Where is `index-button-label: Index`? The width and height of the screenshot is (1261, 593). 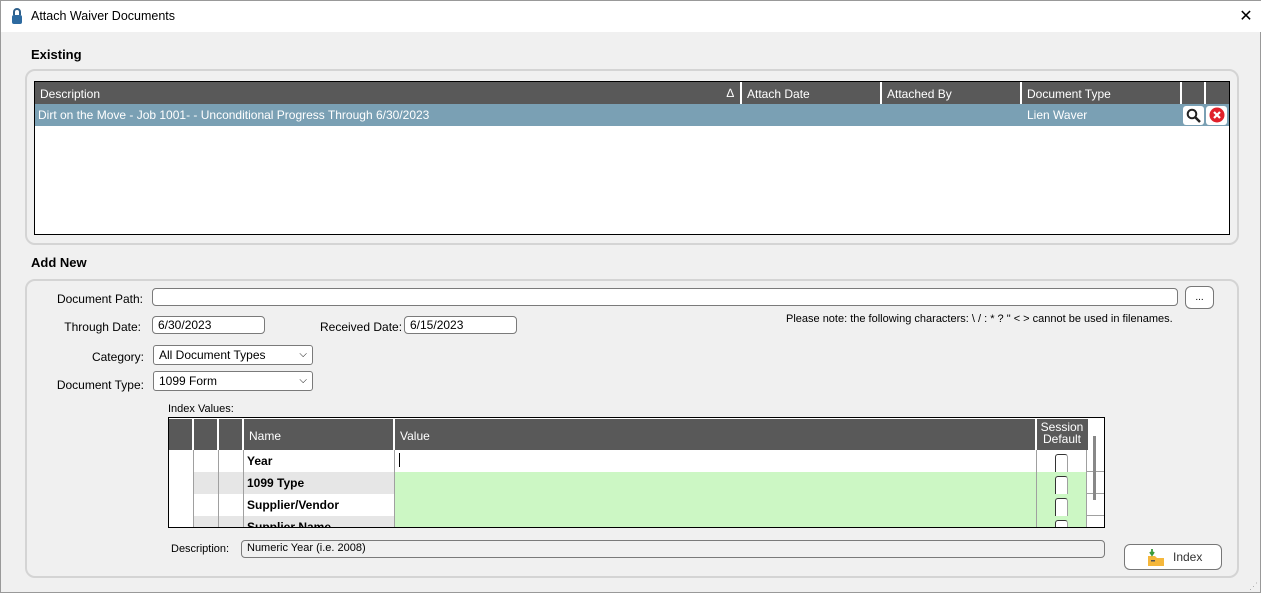 index-button-label: Index is located at coordinates (1188, 557).